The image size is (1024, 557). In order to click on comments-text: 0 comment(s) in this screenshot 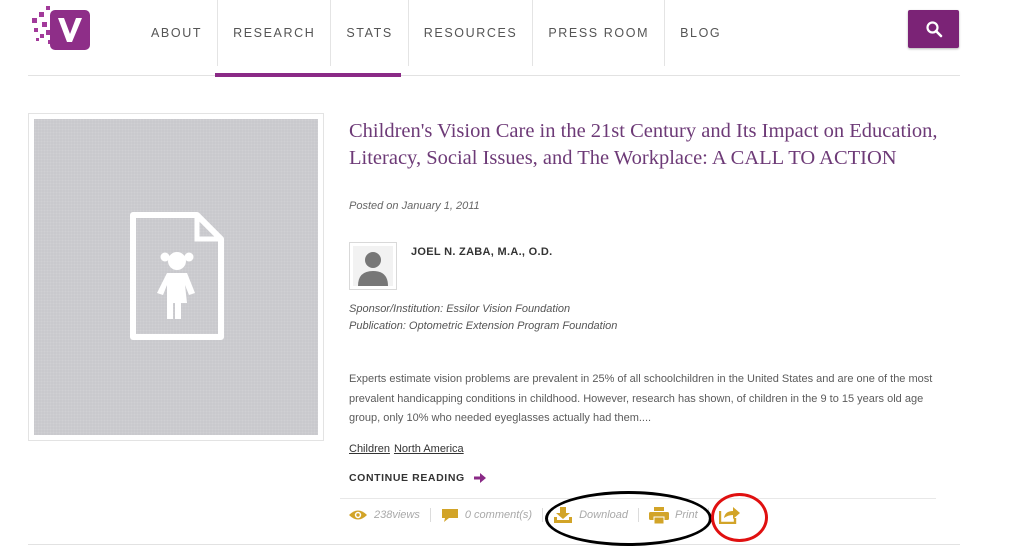, I will do `click(498, 515)`.